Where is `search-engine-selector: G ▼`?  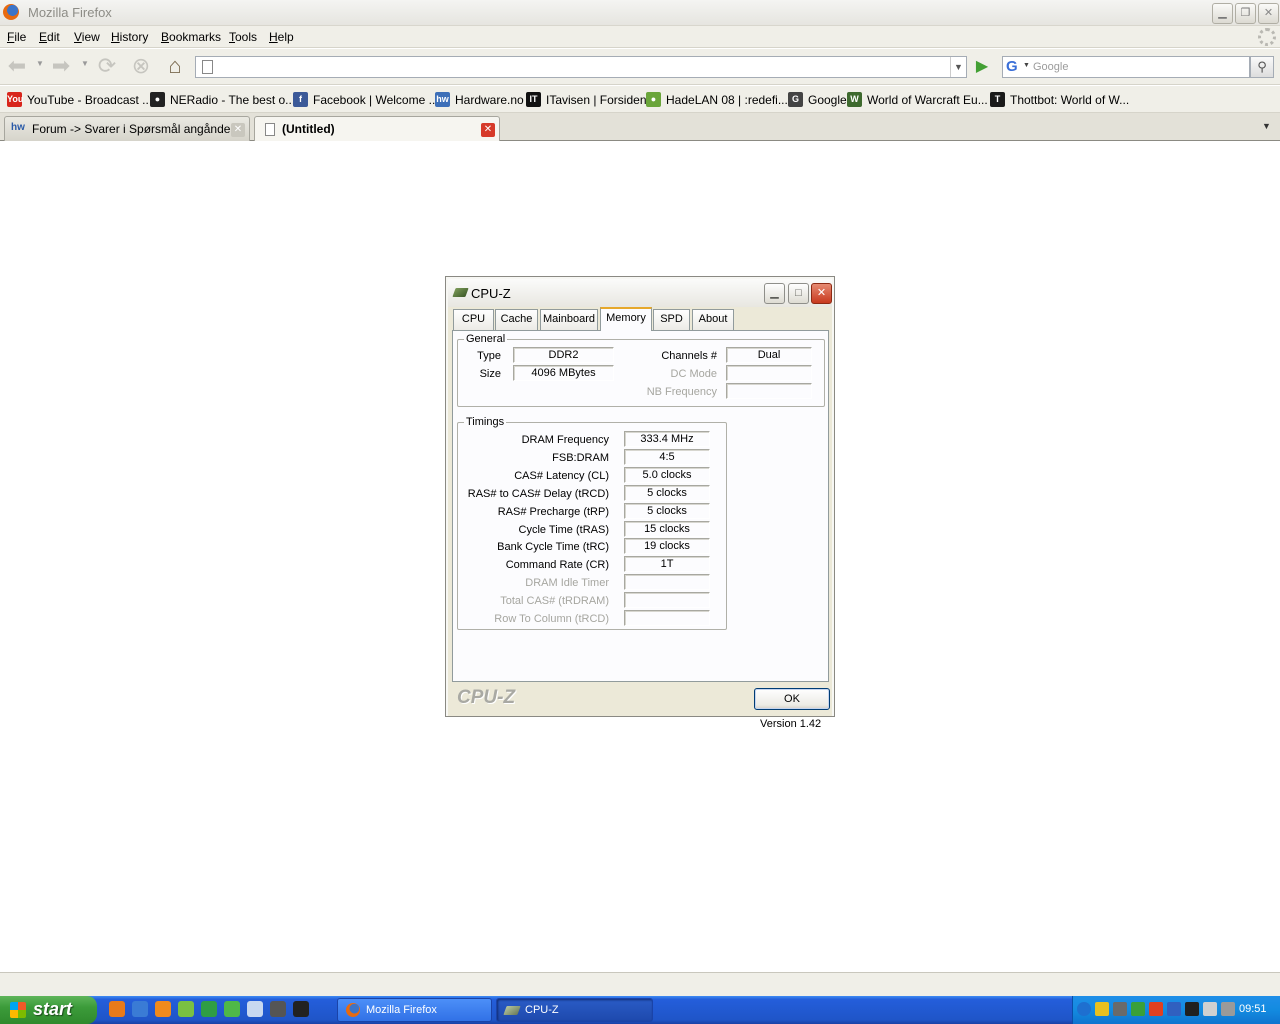 search-engine-selector: G ▼ is located at coordinates (1017, 67).